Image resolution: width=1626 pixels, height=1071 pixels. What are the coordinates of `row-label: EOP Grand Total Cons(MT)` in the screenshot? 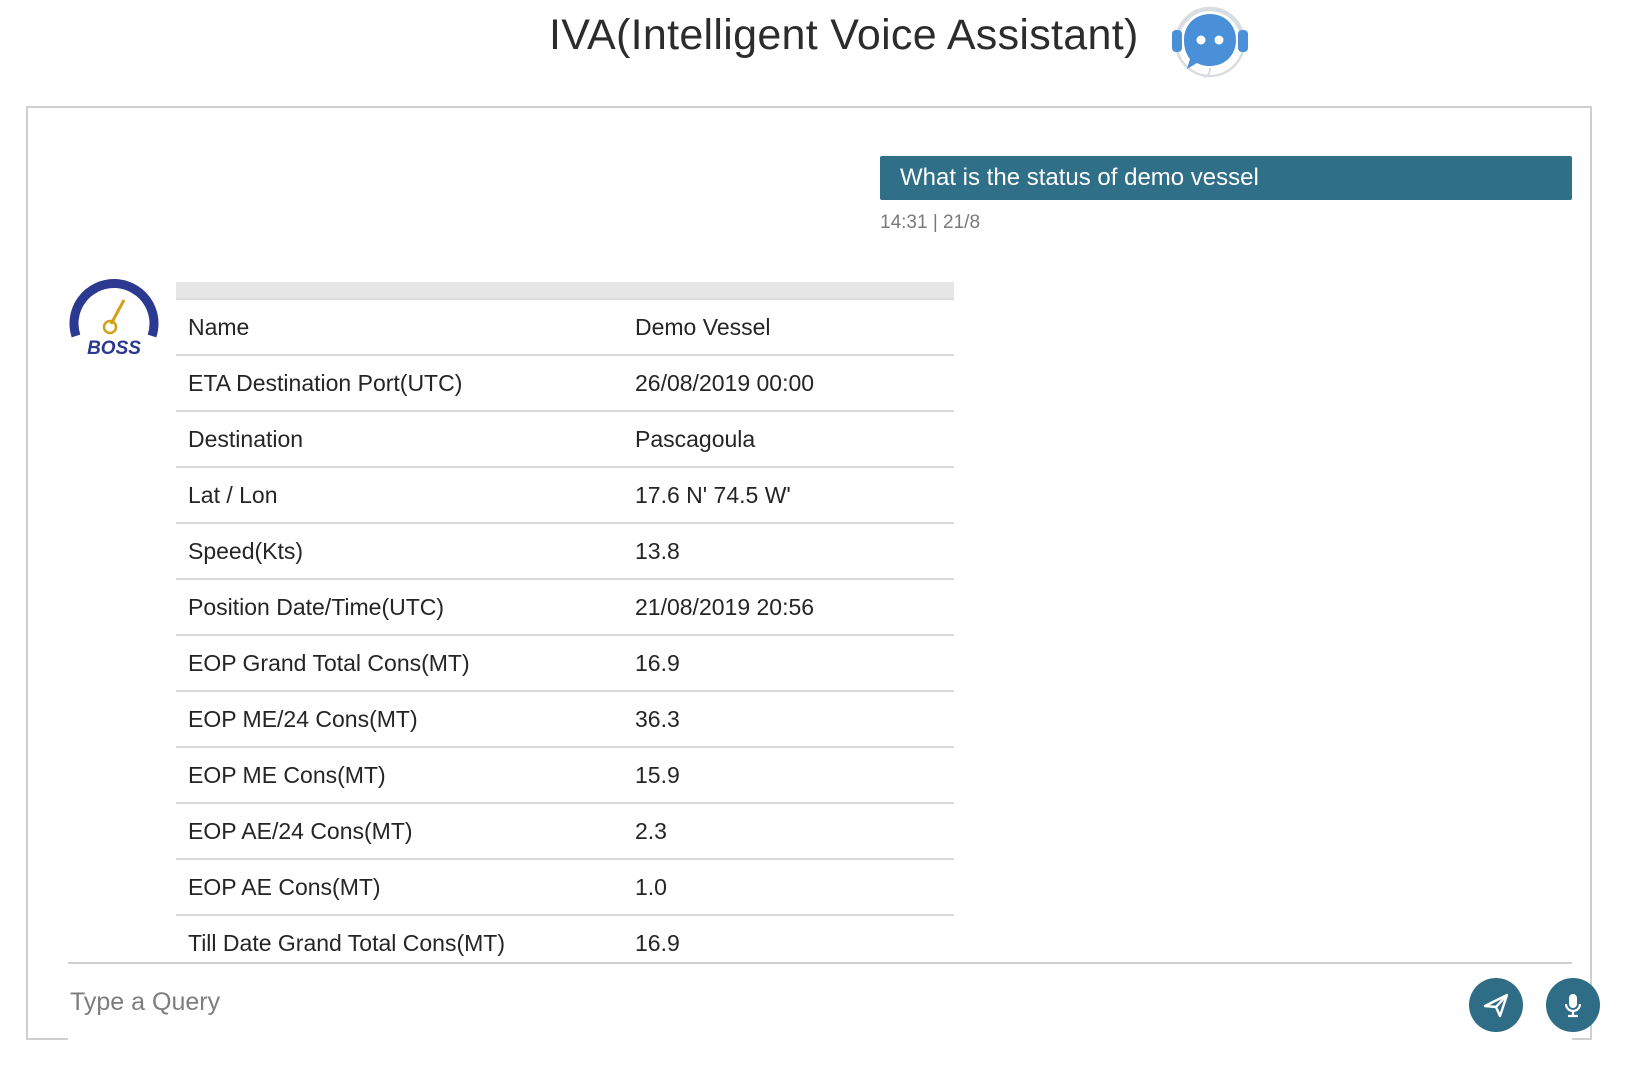 It's located at (405, 663).